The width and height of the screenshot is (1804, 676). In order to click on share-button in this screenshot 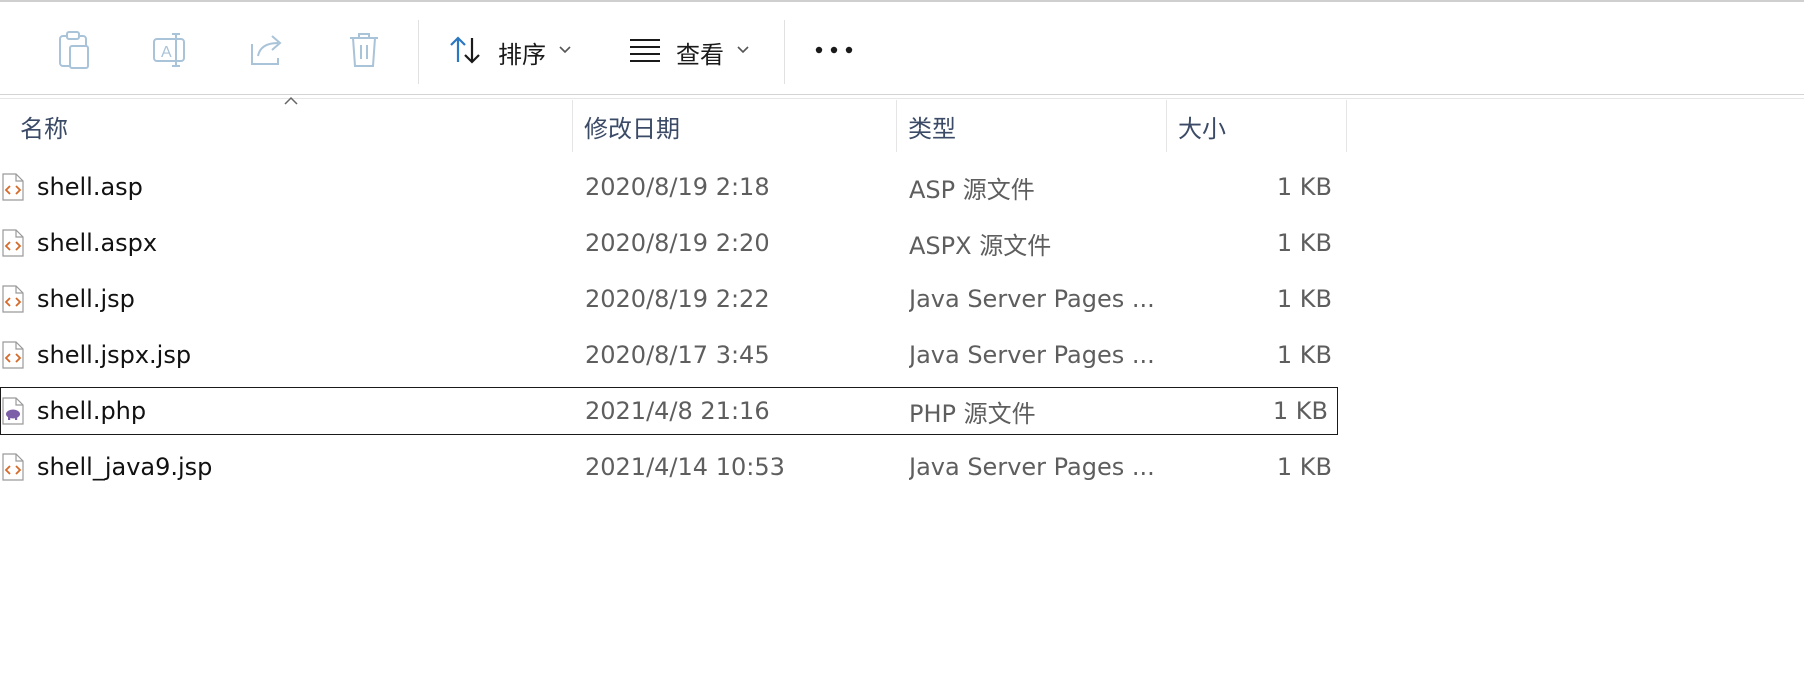, I will do `click(268, 50)`.